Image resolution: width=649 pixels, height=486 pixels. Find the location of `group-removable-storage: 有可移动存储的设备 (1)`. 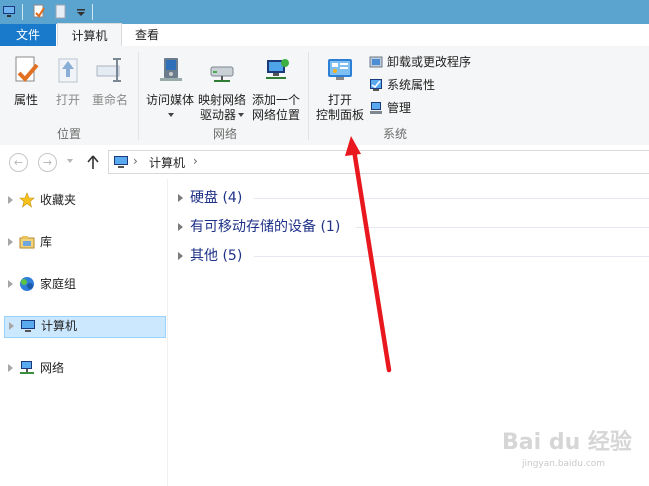

group-removable-storage: 有可移动存储的设备 (1) is located at coordinates (412, 227).